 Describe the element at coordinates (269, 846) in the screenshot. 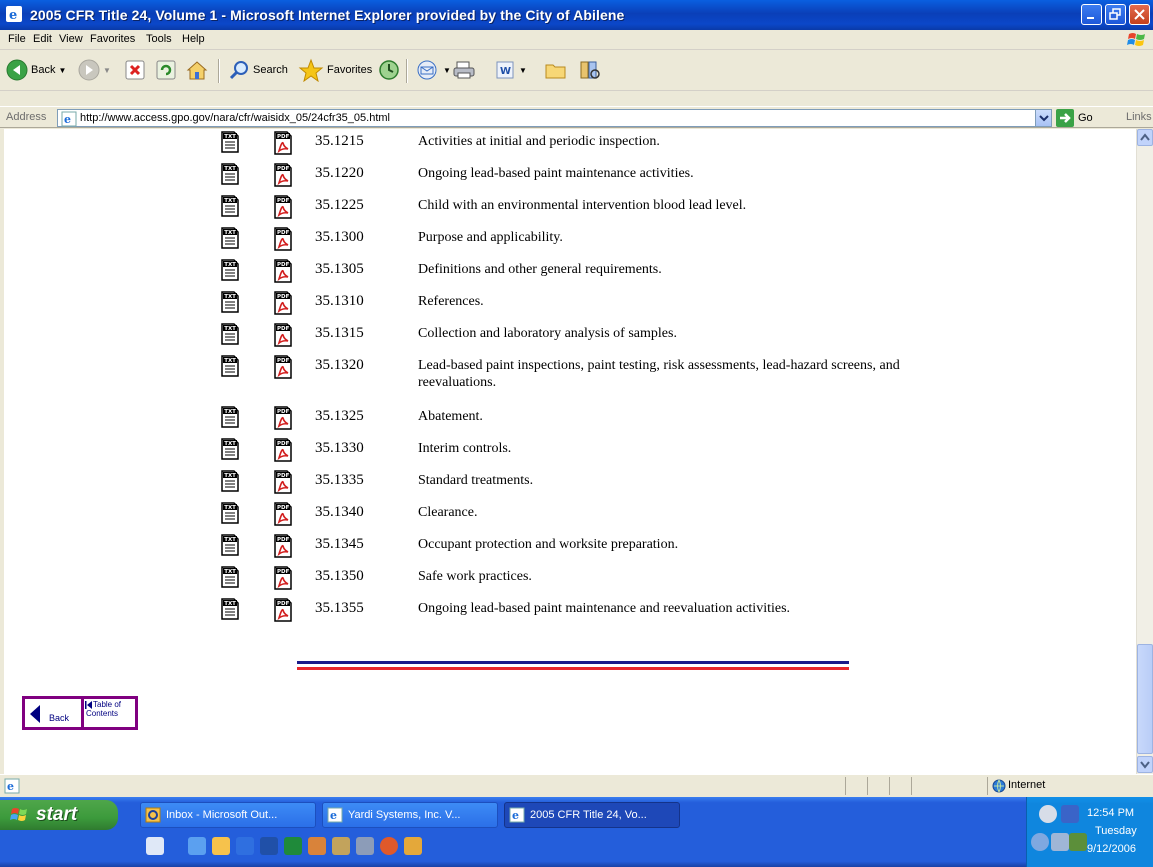

I see `word-quicklaunch-icon` at that location.